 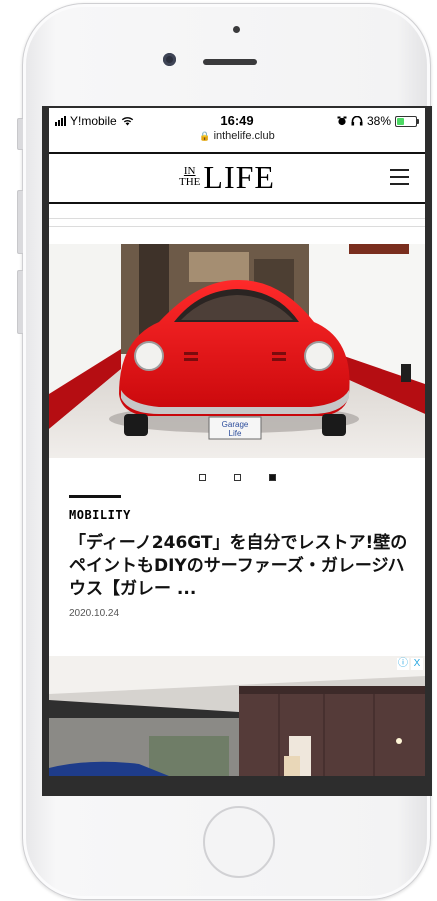 I want to click on ad-close-icon: X, so click(x=417, y=664).